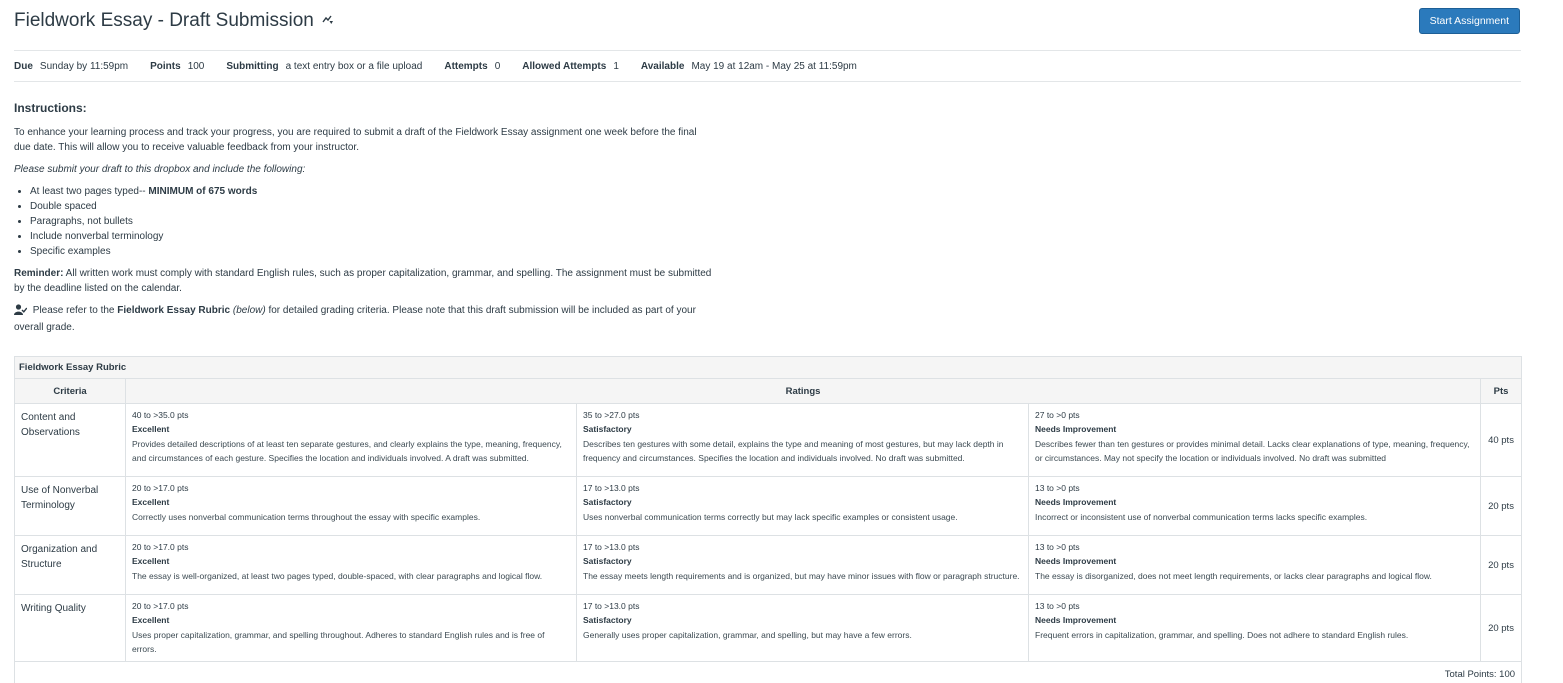 The image size is (1563, 683). I want to click on points-label: Points, so click(165, 66).